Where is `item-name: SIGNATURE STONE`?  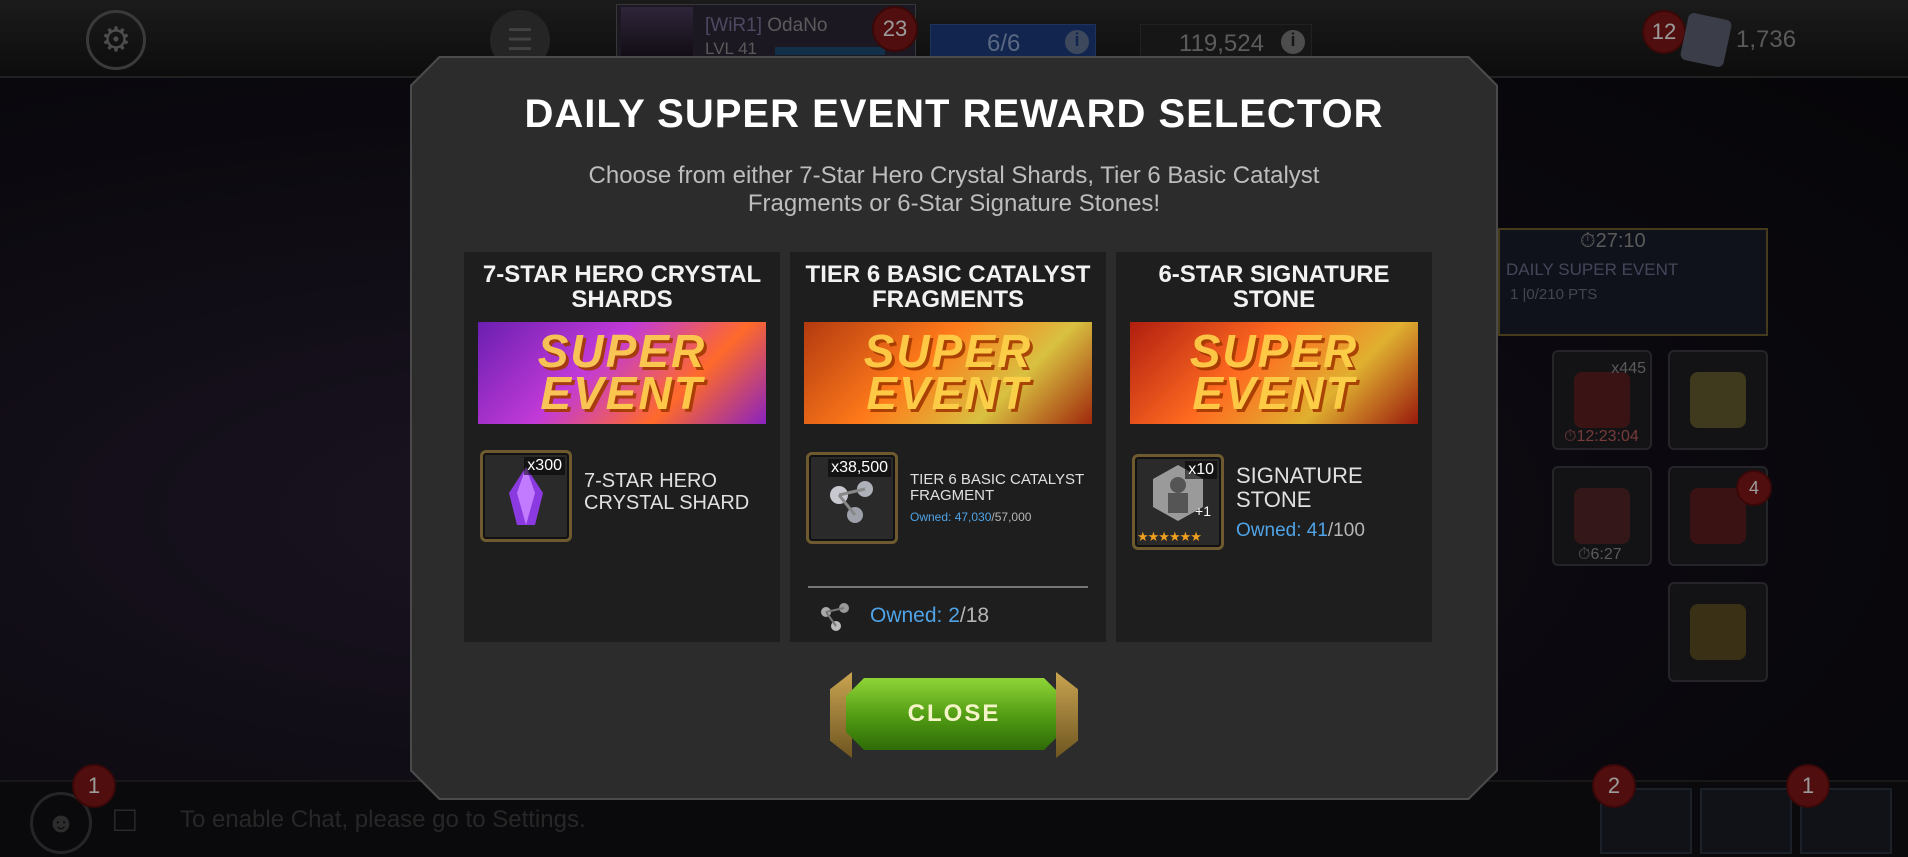 item-name: SIGNATURE STONE is located at coordinates (1299, 487).